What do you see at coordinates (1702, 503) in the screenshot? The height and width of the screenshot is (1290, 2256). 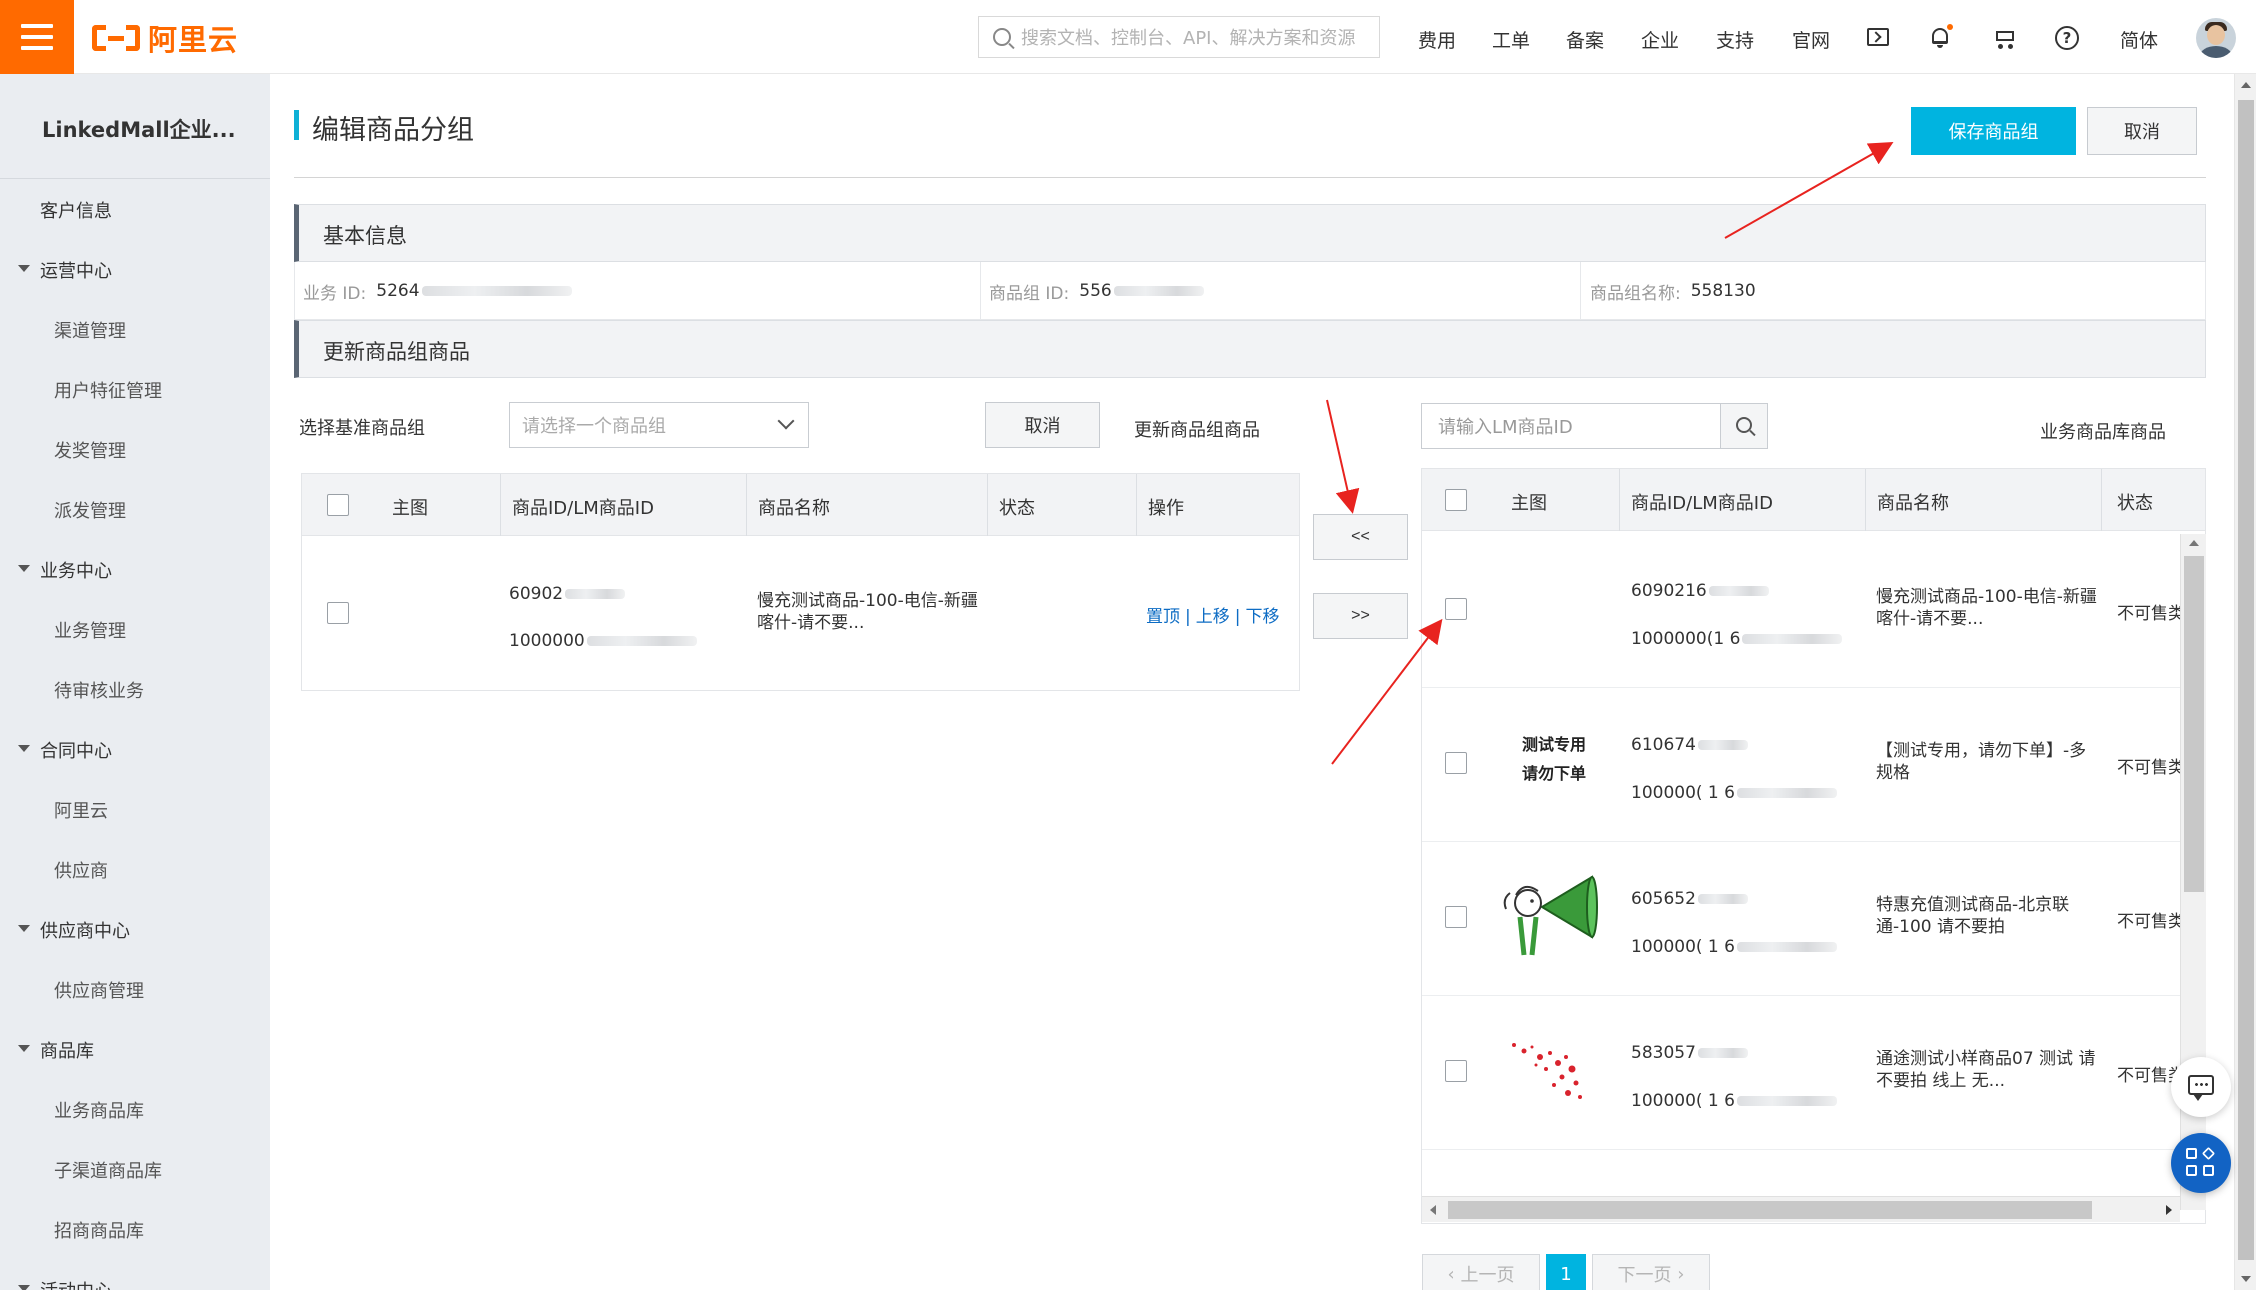 I see `th-product-id: 商品ID/LM商品ID` at bounding box center [1702, 503].